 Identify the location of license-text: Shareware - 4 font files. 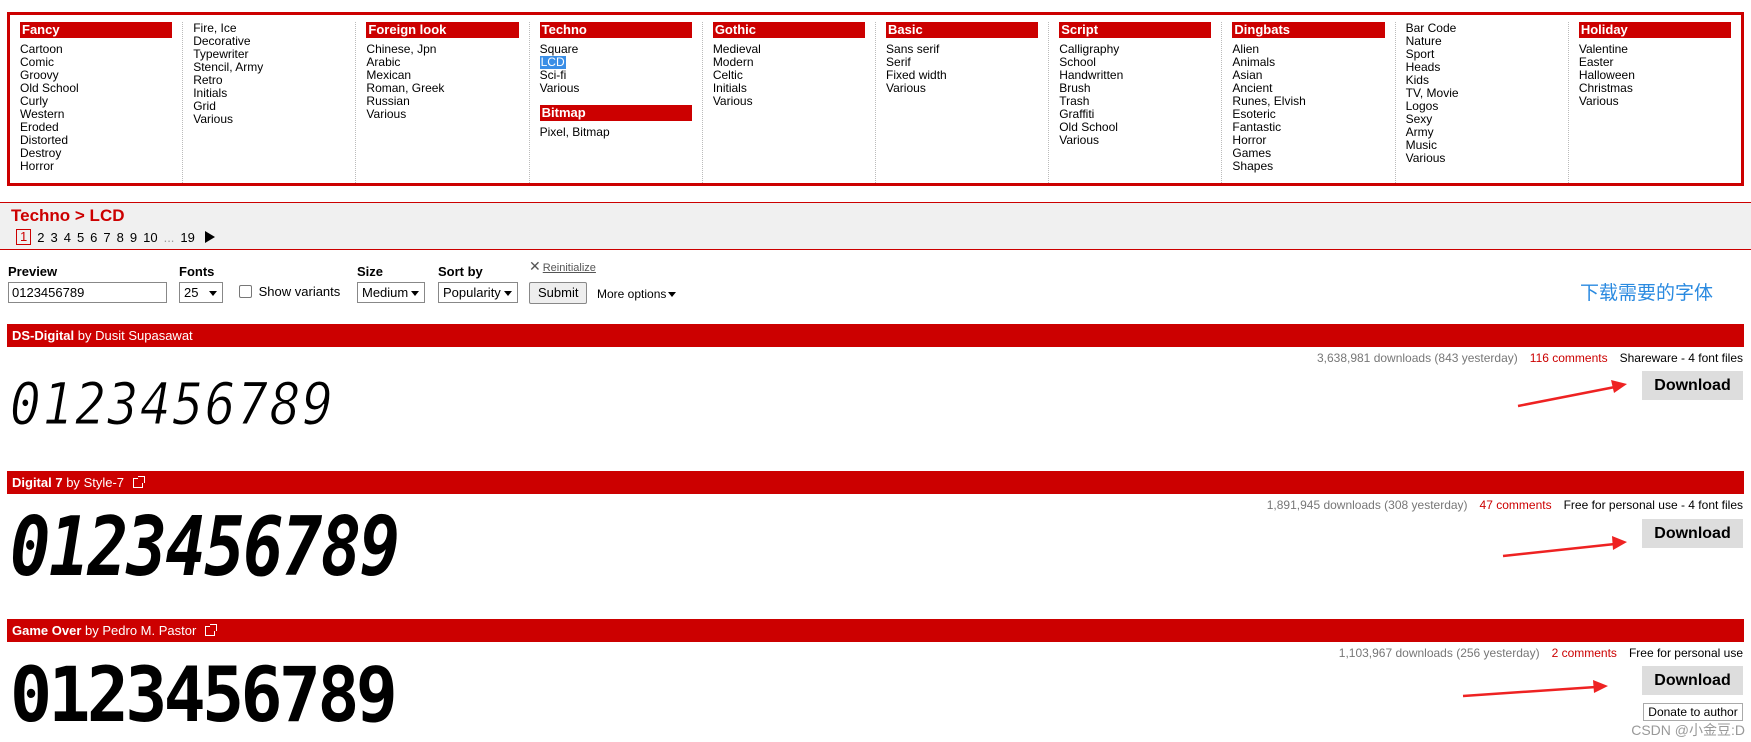
(1681, 358).